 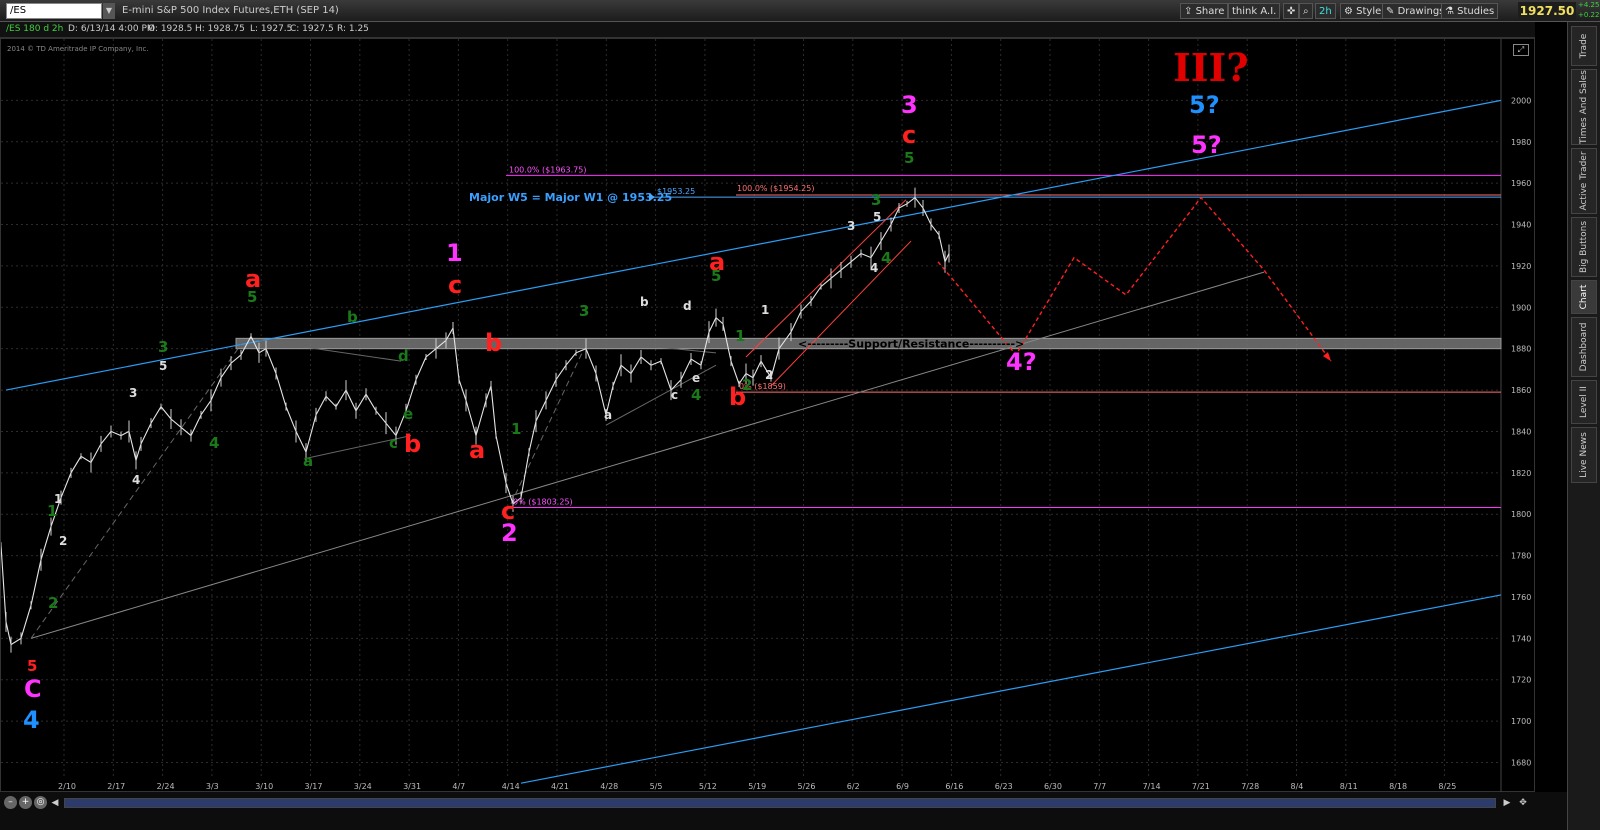 What do you see at coordinates (1589, 15) in the screenshot?
I see `net-change-percent: +0.22%` at bounding box center [1589, 15].